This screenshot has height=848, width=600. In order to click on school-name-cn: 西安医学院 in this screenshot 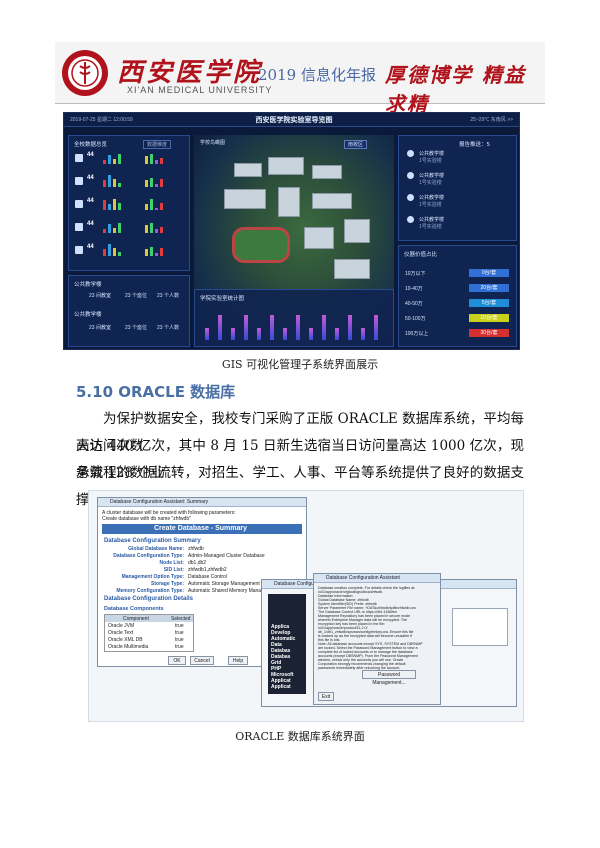, I will do `click(190, 73)`.